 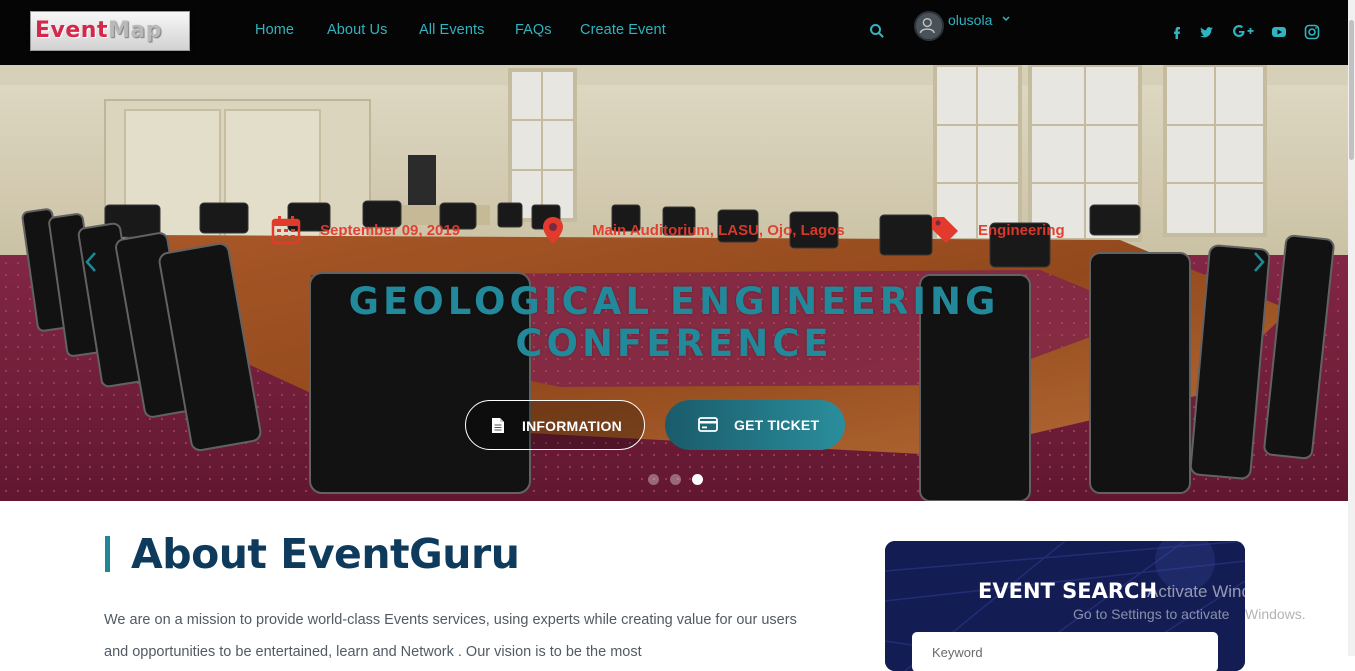 What do you see at coordinates (1151, 614) in the screenshot?
I see `activate-windows-subtext: Go to Settings to activate` at bounding box center [1151, 614].